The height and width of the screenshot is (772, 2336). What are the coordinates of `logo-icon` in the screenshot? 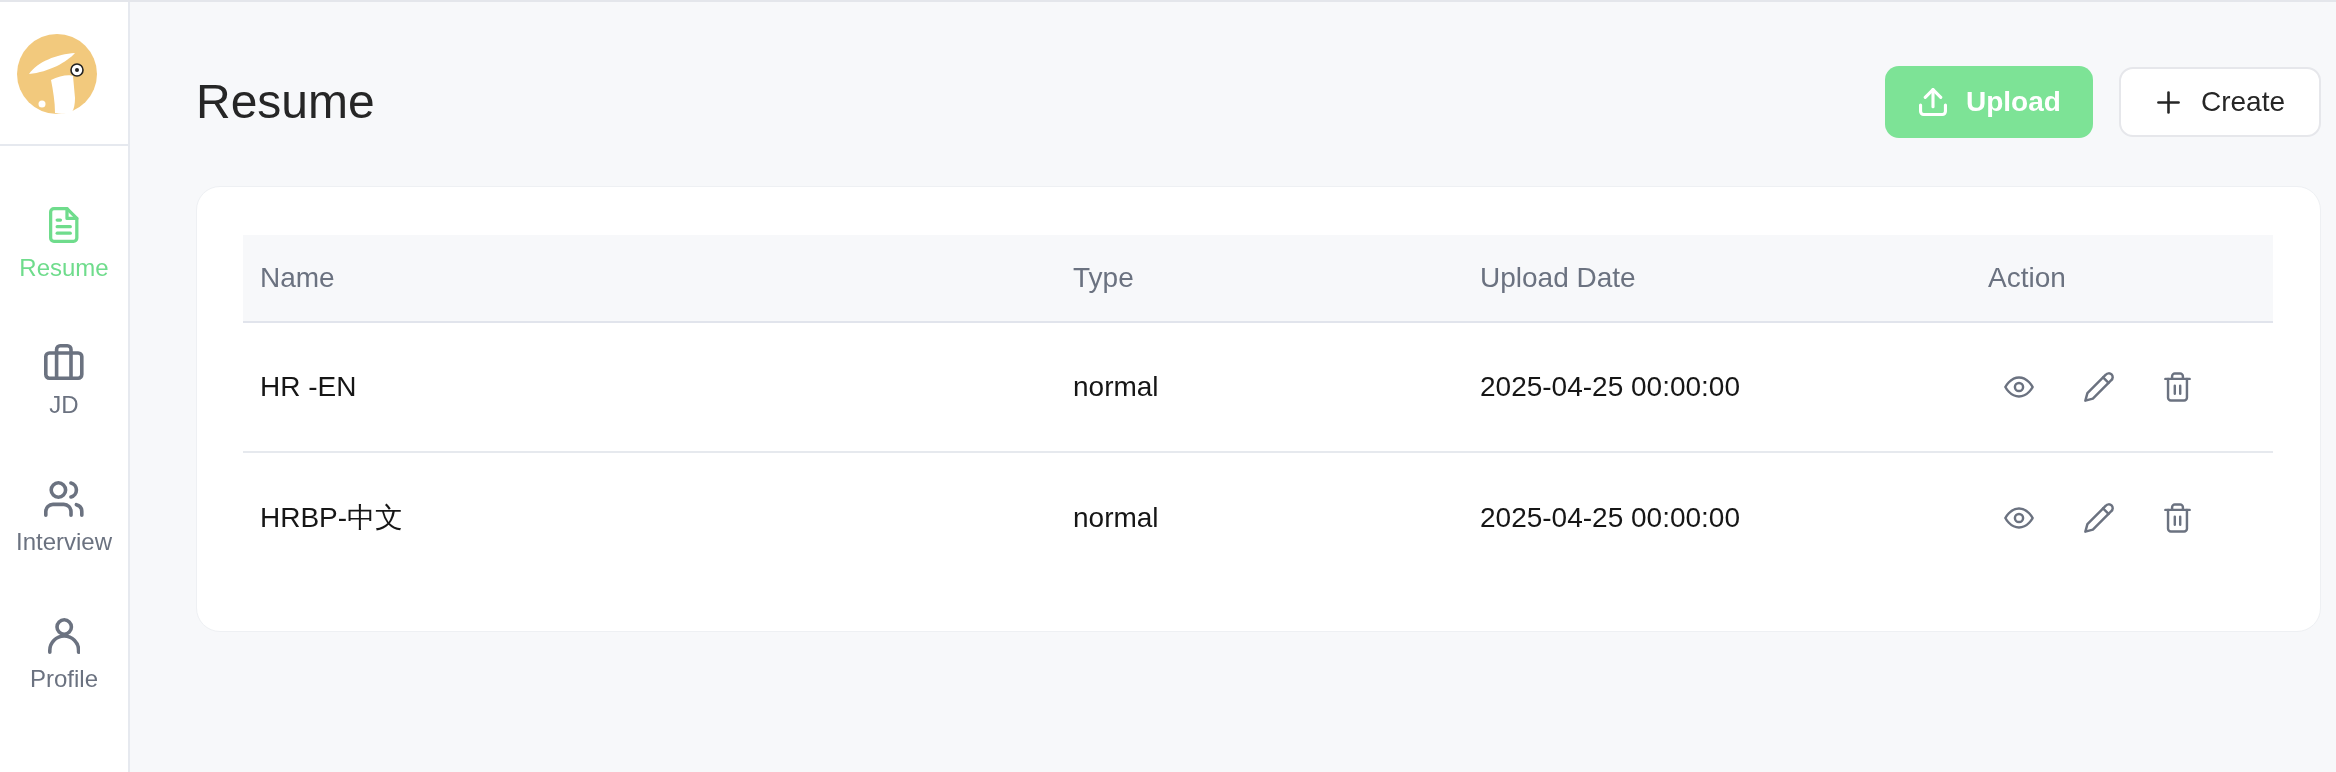 It's located at (57, 74).